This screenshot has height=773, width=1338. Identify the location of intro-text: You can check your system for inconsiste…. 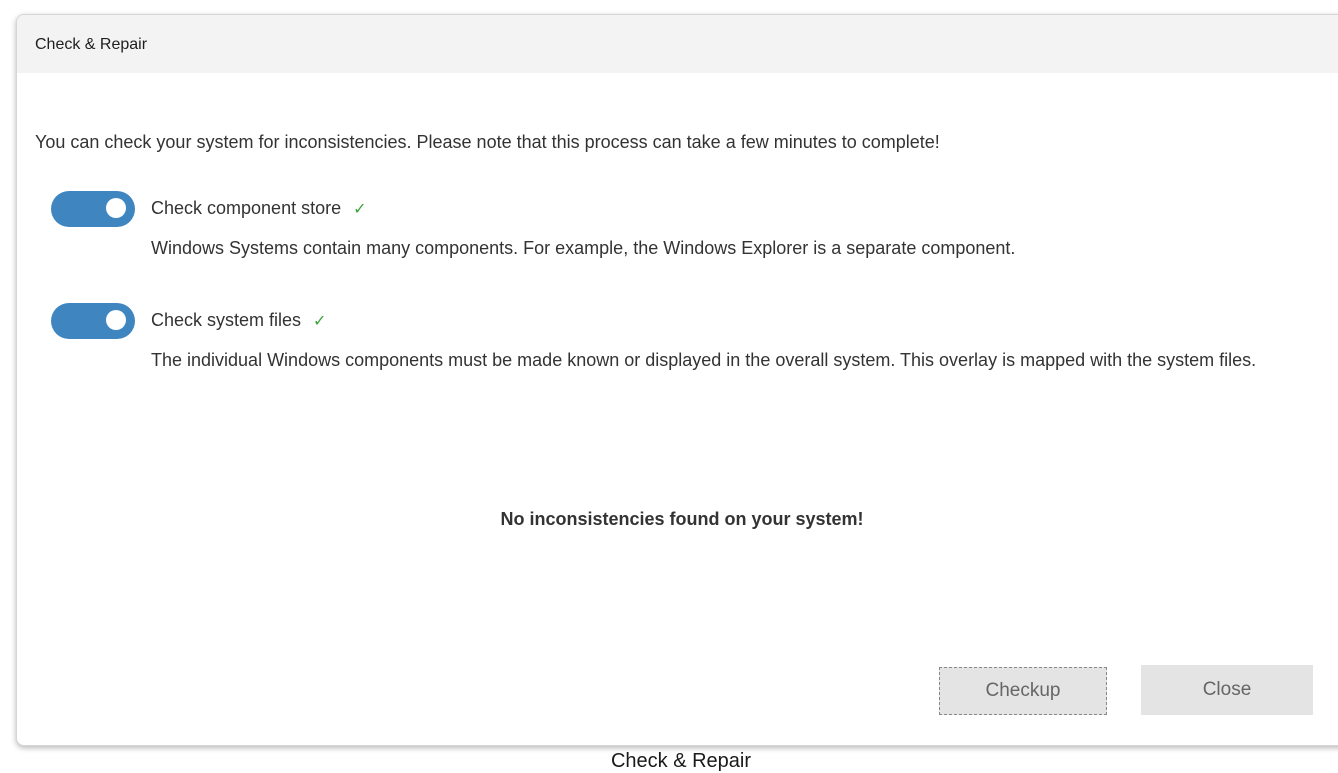
(487, 142).